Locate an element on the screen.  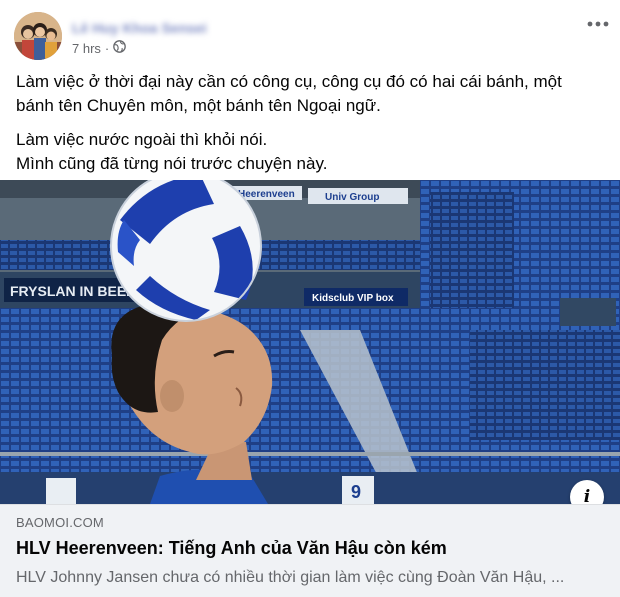
author-avatar is located at coordinates (38, 36).